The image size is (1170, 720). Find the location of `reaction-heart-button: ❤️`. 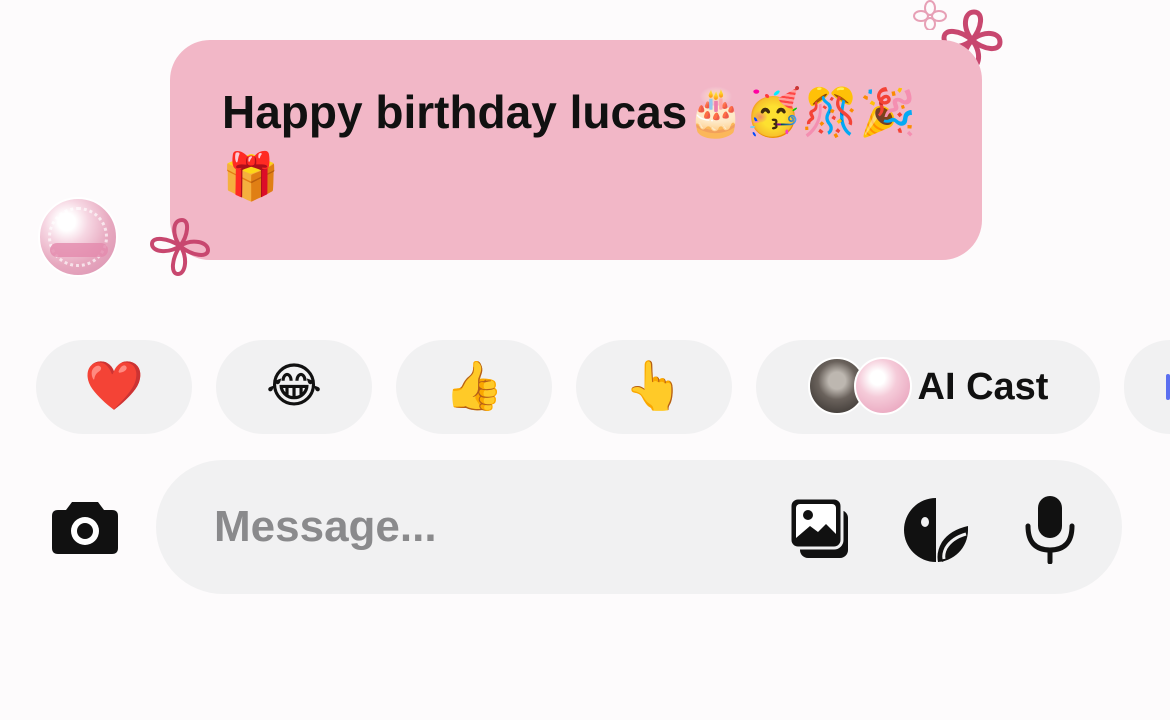

reaction-heart-button: ❤️ is located at coordinates (114, 387).